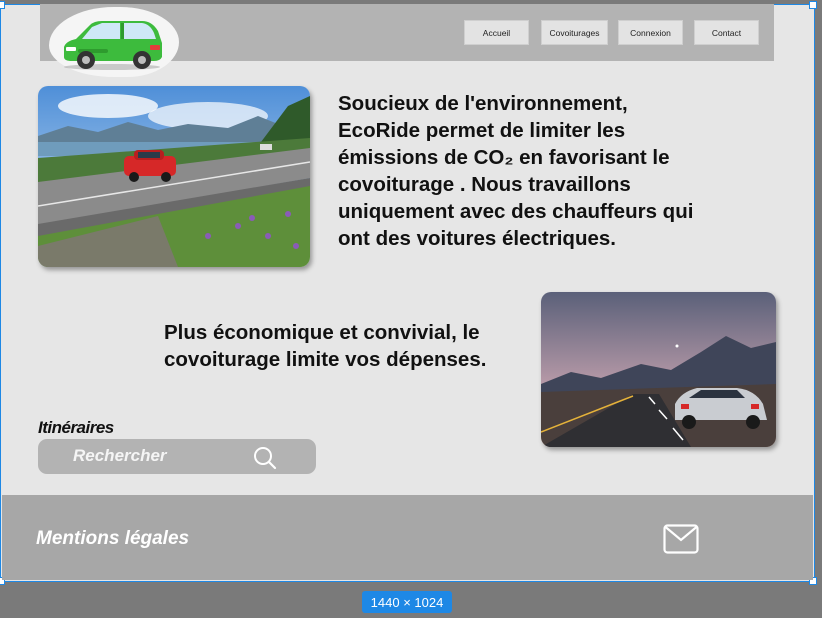  What do you see at coordinates (407, 602) in the screenshot?
I see `canvas-size-badge: 1440 × 1024` at bounding box center [407, 602].